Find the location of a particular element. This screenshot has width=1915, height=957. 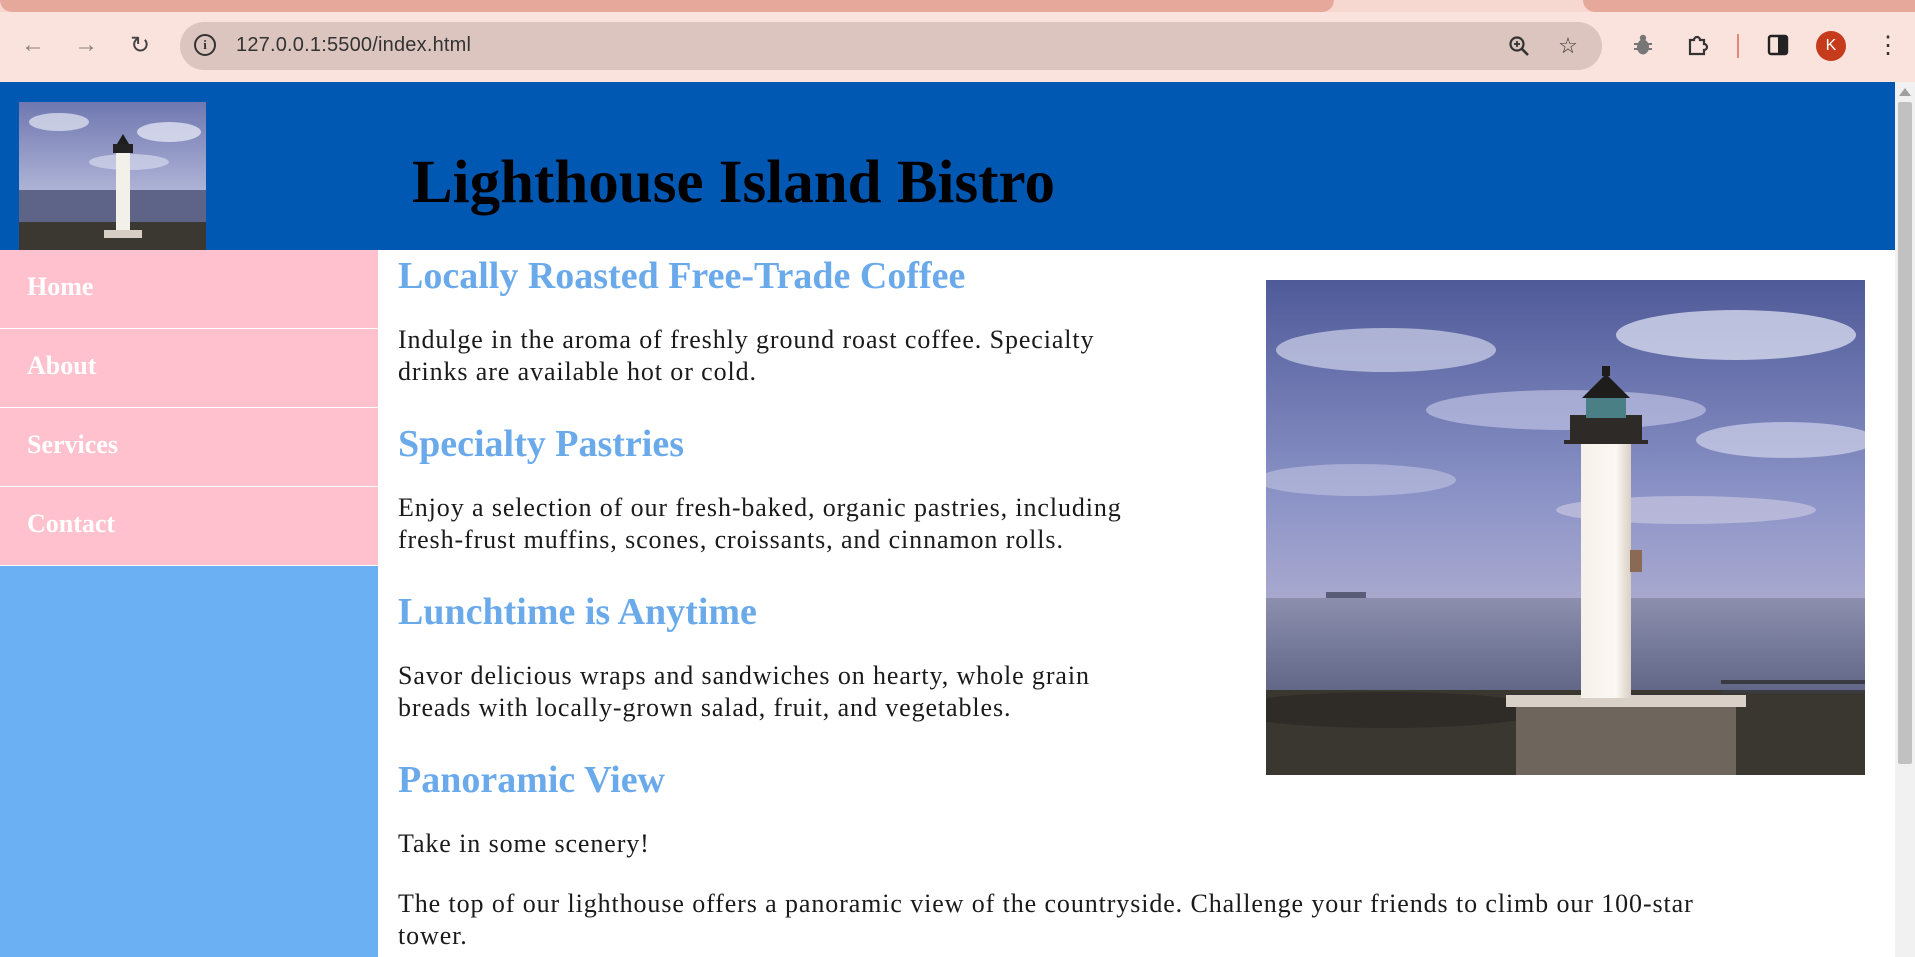

nav-link-home: Home is located at coordinates (60, 287).